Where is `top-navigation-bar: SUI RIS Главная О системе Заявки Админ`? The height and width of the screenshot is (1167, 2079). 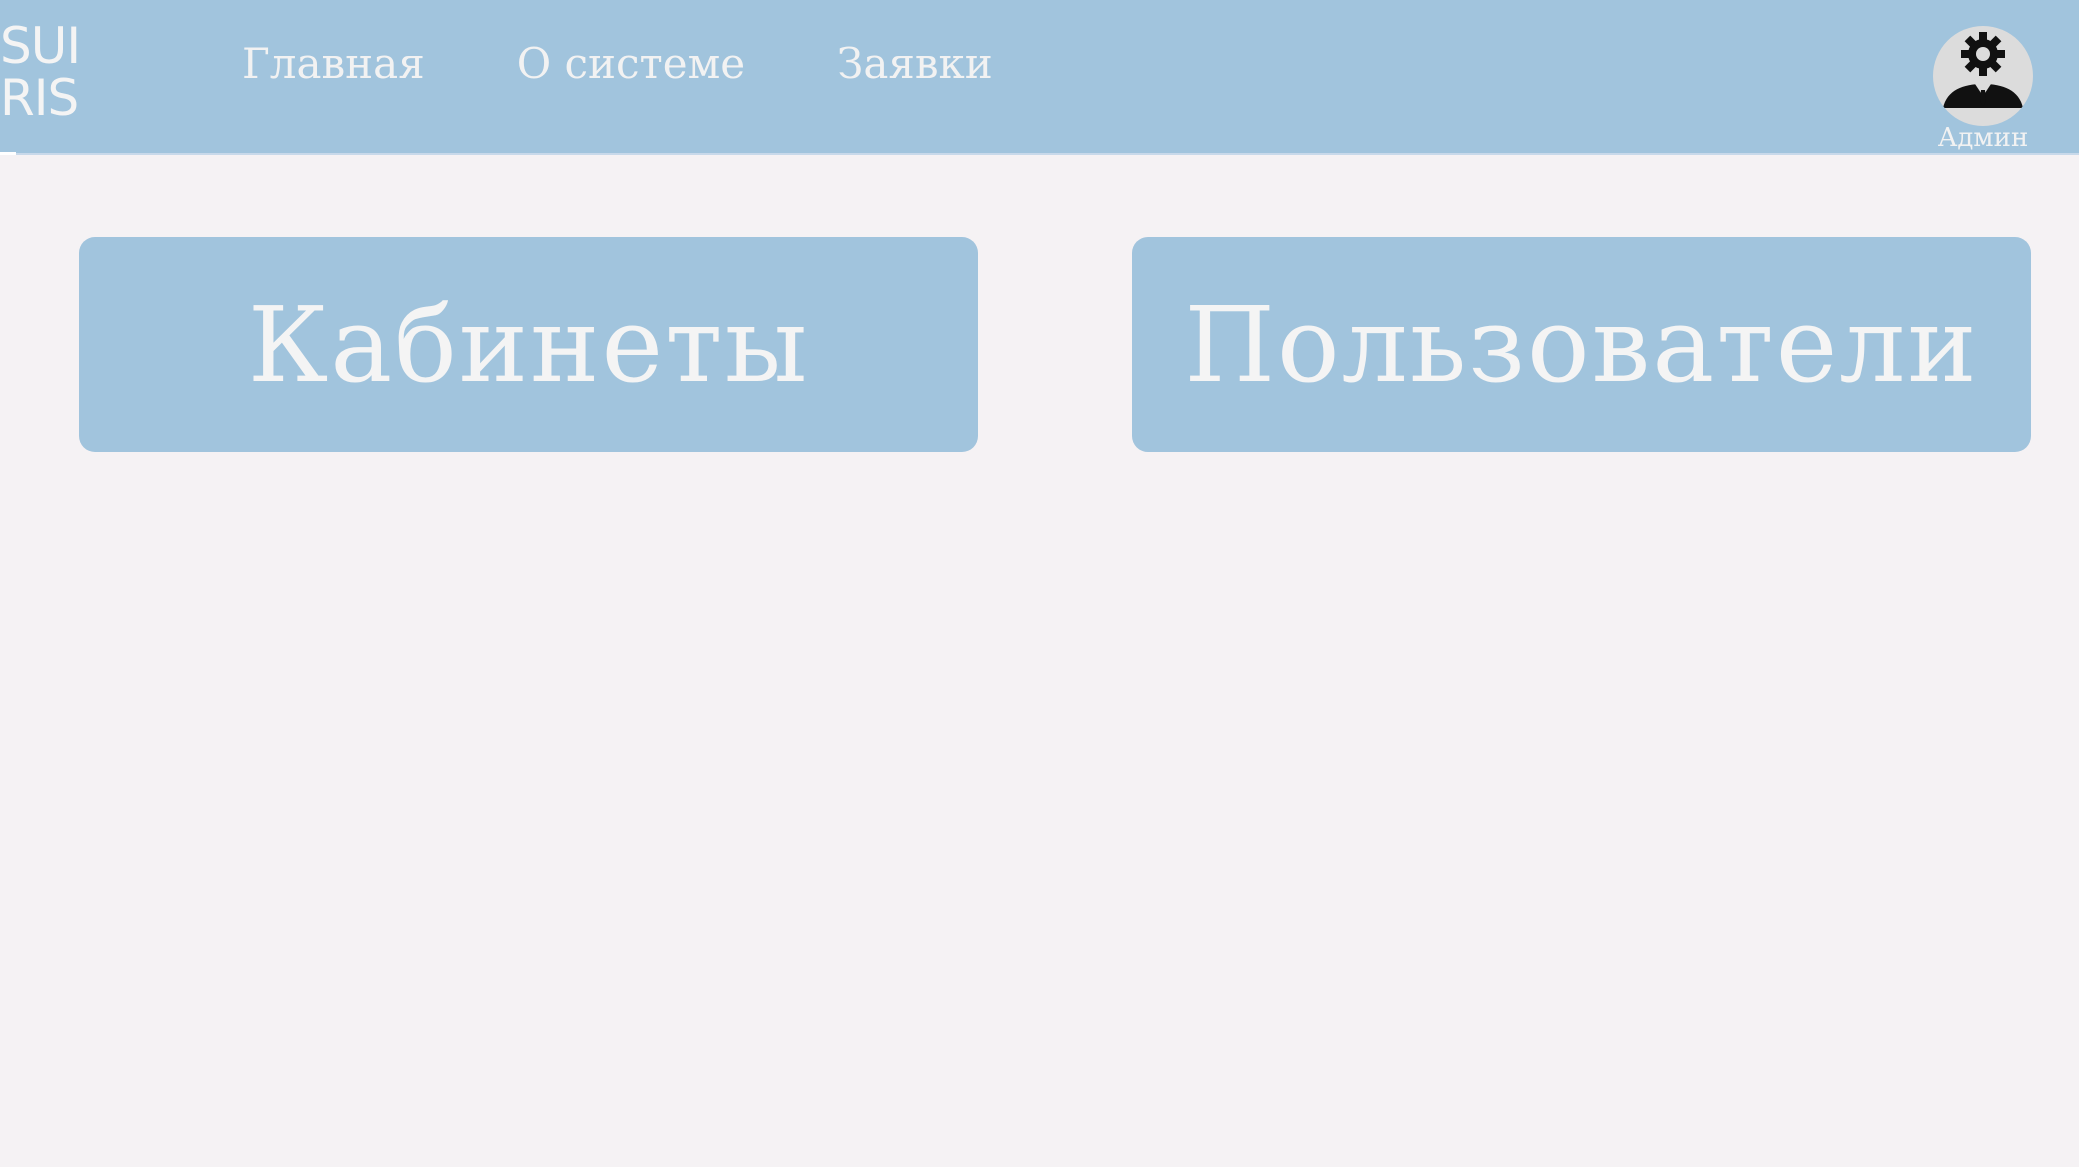
top-navigation-bar: SUI RIS Главная О системе Заявки Админ is located at coordinates (1039, 77).